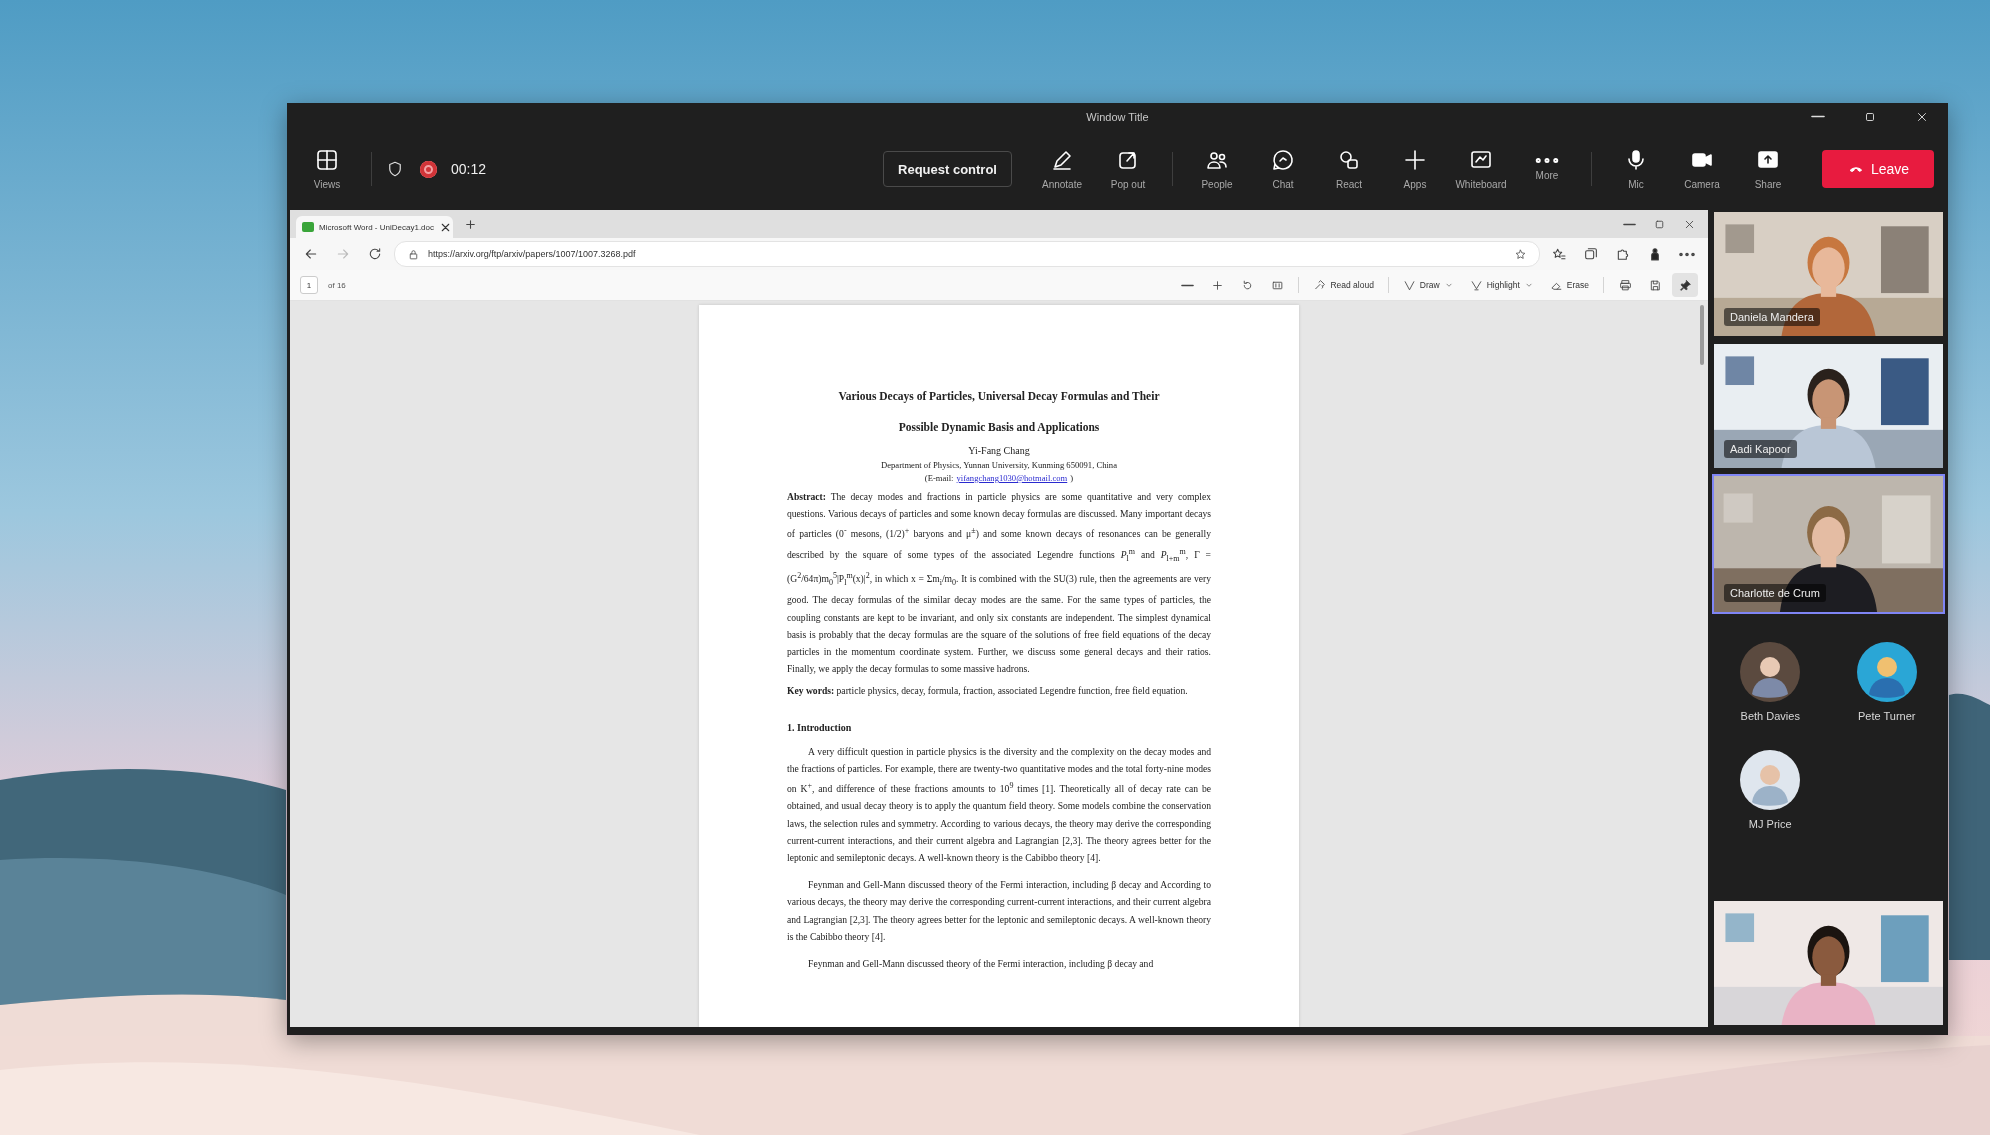  I want to click on participant-name: Pete Turner, so click(1887, 716).